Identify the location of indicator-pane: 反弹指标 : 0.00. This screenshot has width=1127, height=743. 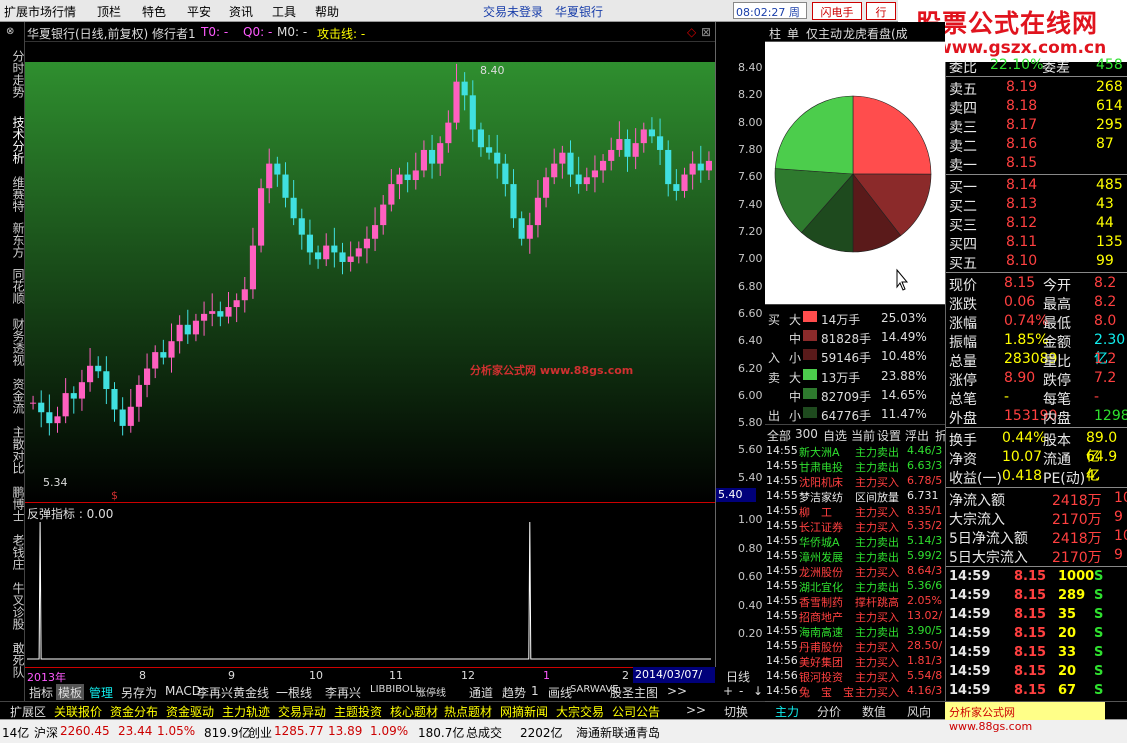
(370, 584).